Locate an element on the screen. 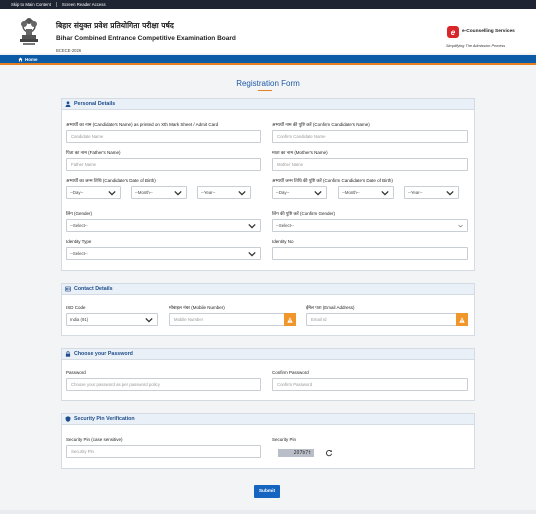  gender-value: --Select-- is located at coordinates (79, 225).